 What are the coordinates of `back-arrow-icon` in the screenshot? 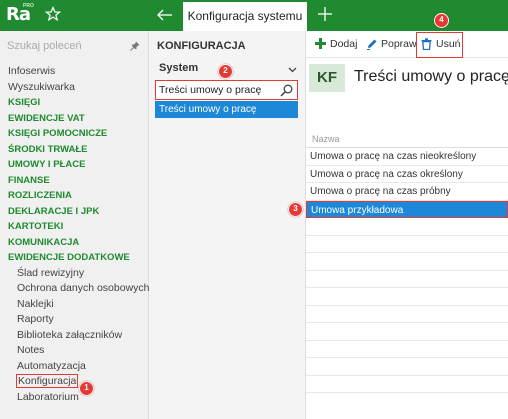 It's located at (165, 15).